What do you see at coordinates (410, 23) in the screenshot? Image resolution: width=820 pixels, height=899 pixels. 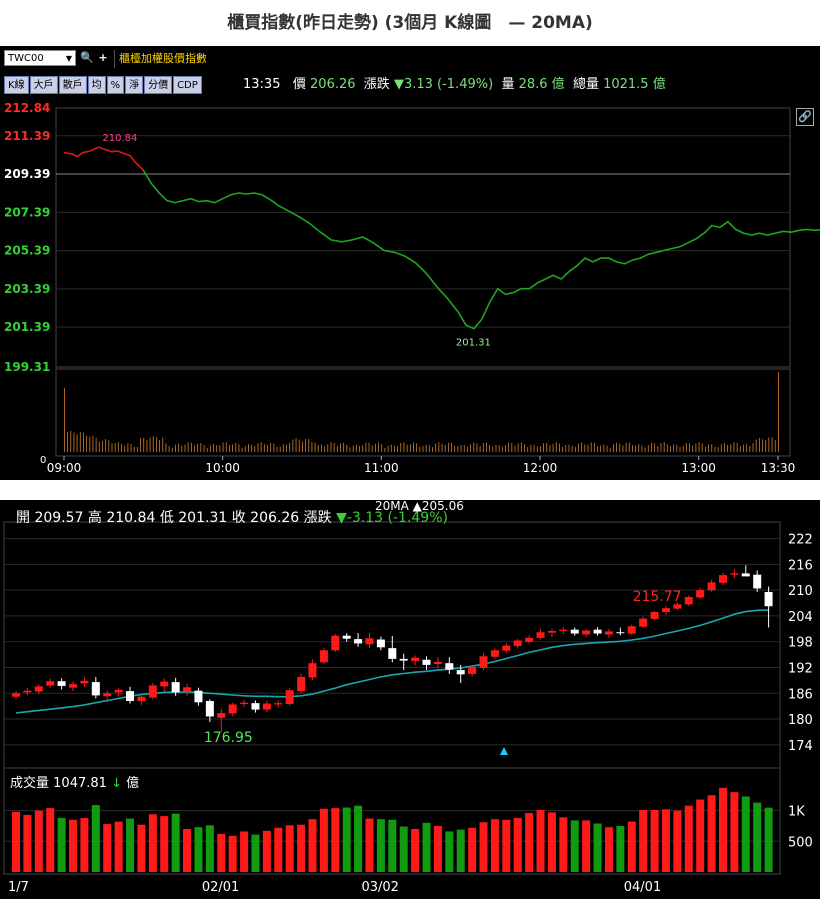 I see `page-title: 櫃買指數(昨日走勢) (3個月 K線圖 — 20MA)` at bounding box center [410, 23].